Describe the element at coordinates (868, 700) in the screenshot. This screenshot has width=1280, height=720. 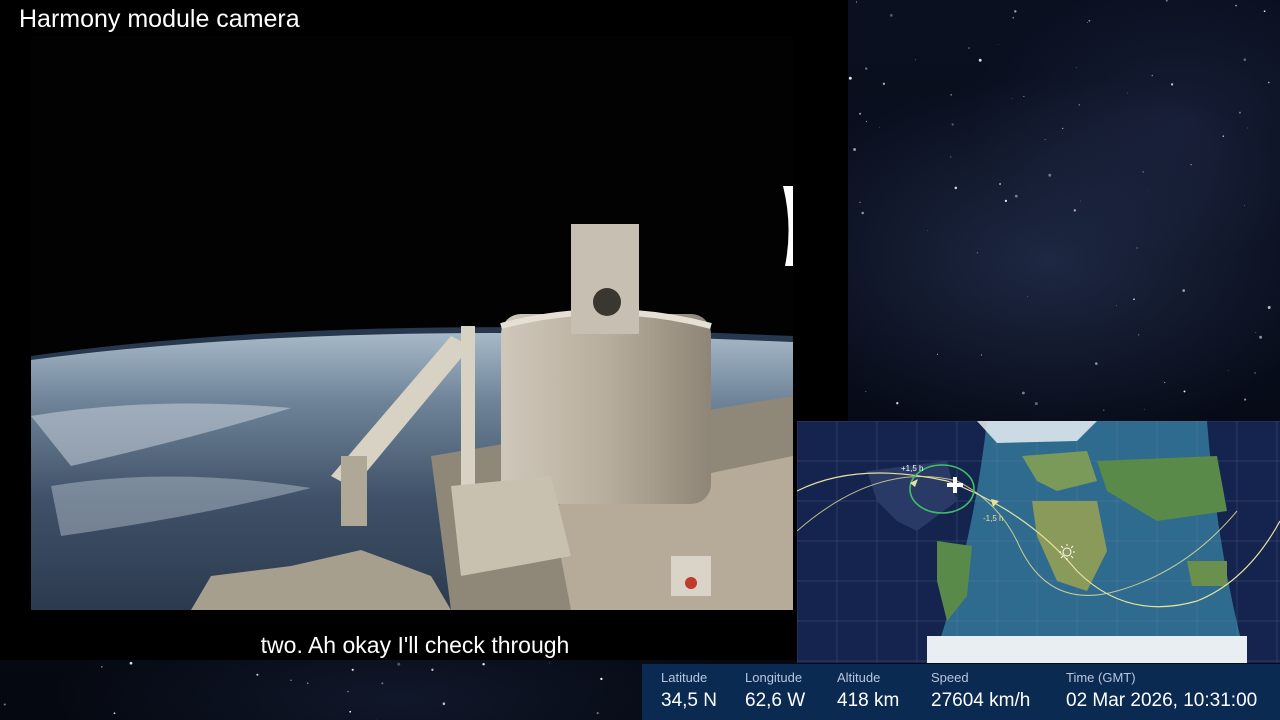
I see `altitude-value: 418 km` at that location.